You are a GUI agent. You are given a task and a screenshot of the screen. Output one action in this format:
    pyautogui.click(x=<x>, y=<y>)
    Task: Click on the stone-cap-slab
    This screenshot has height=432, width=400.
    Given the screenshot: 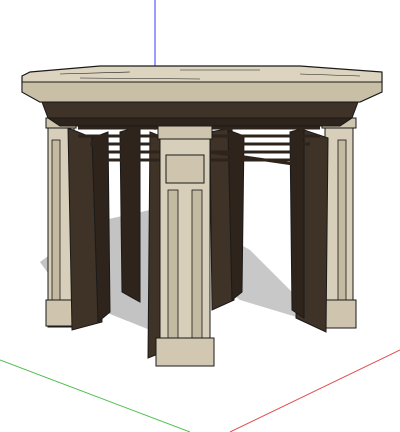 What is the action you would take?
    pyautogui.click(x=202, y=84)
    